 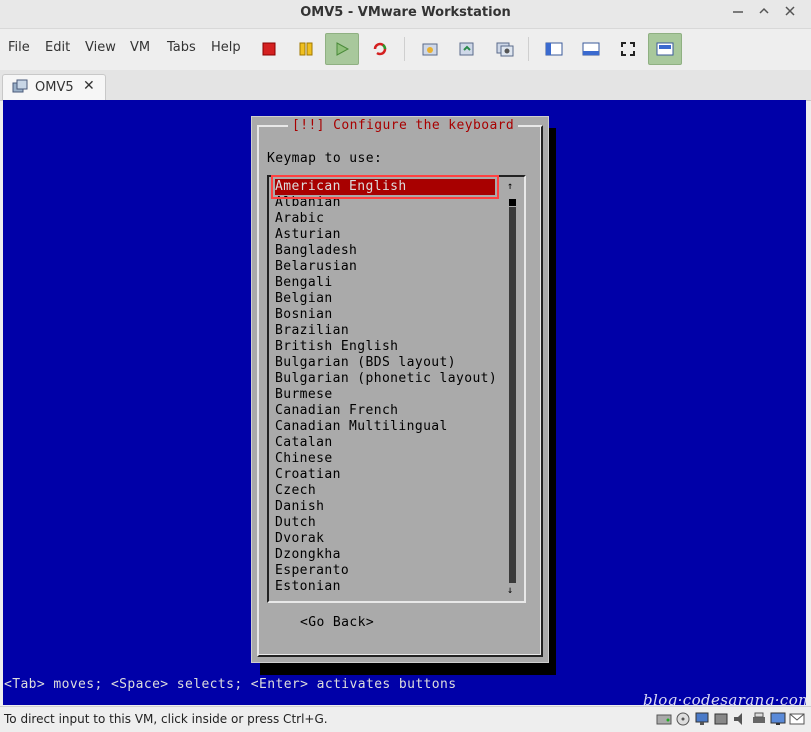 What do you see at coordinates (664, 719) in the screenshot?
I see `hard-disk-icon` at bounding box center [664, 719].